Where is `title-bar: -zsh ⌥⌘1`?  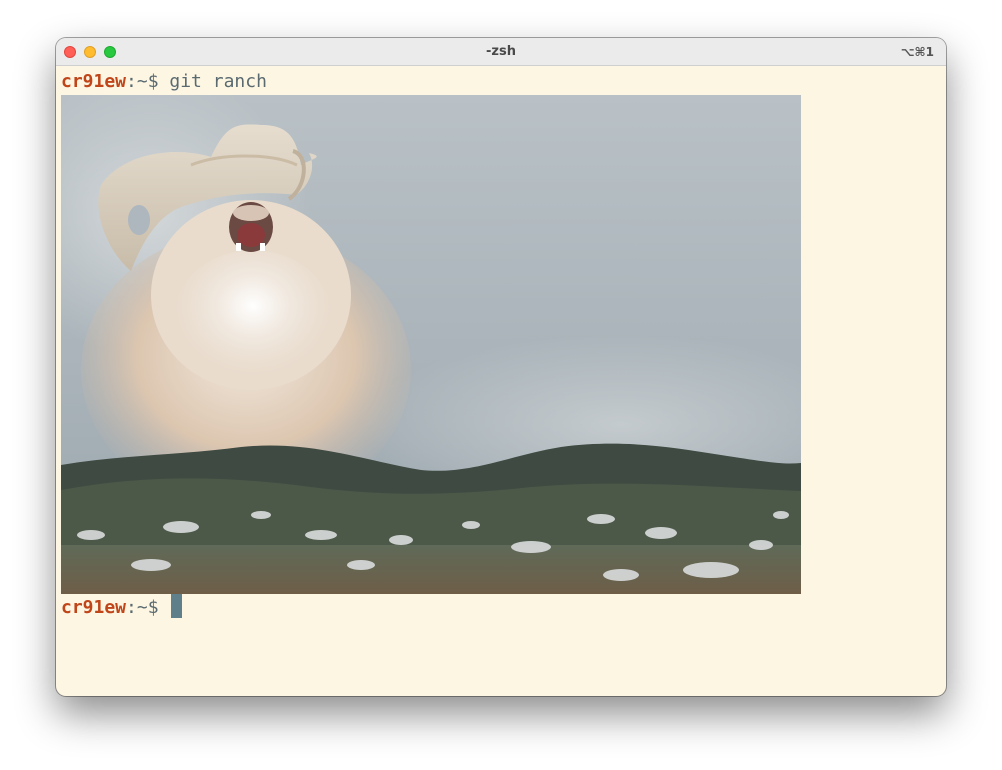 title-bar: -zsh ⌥⌘1 is located at coordinates (501, 52).